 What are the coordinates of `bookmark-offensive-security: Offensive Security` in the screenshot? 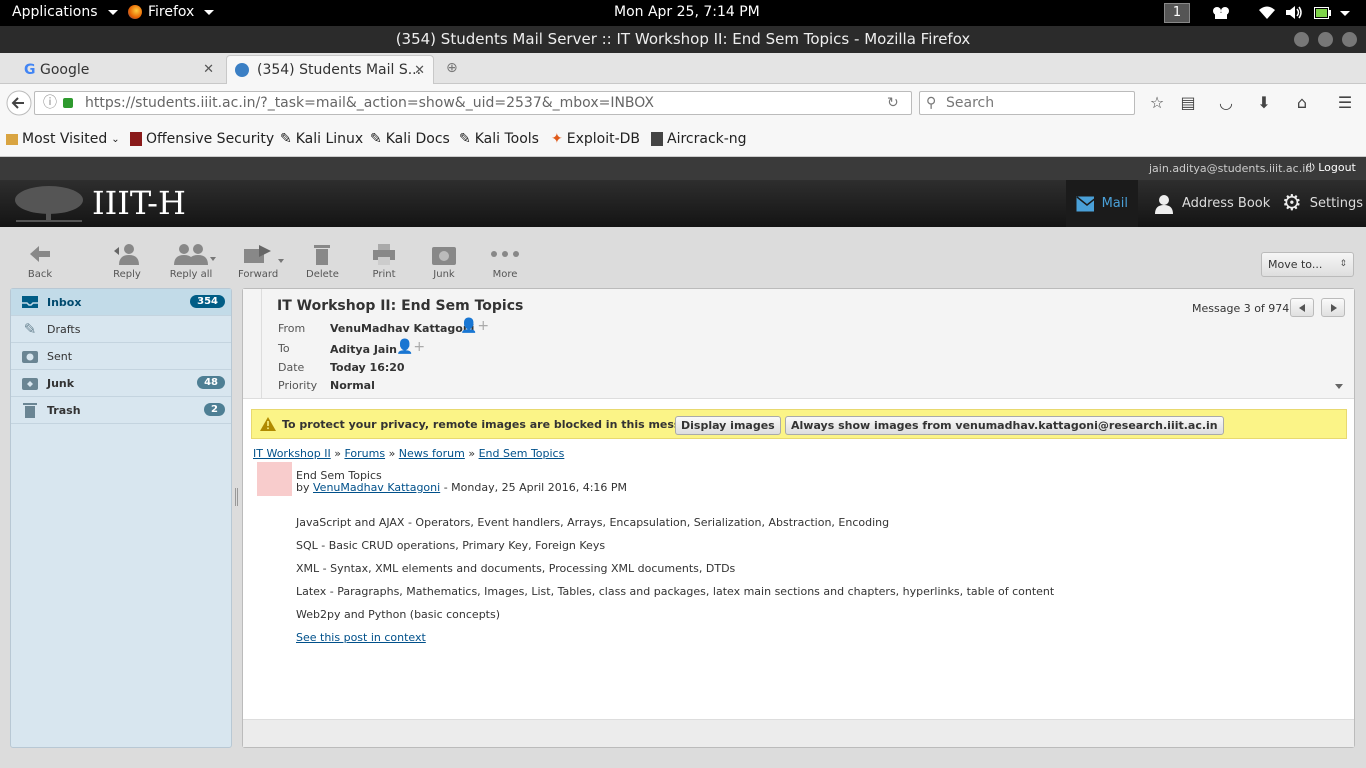 It's located at (202, 139).